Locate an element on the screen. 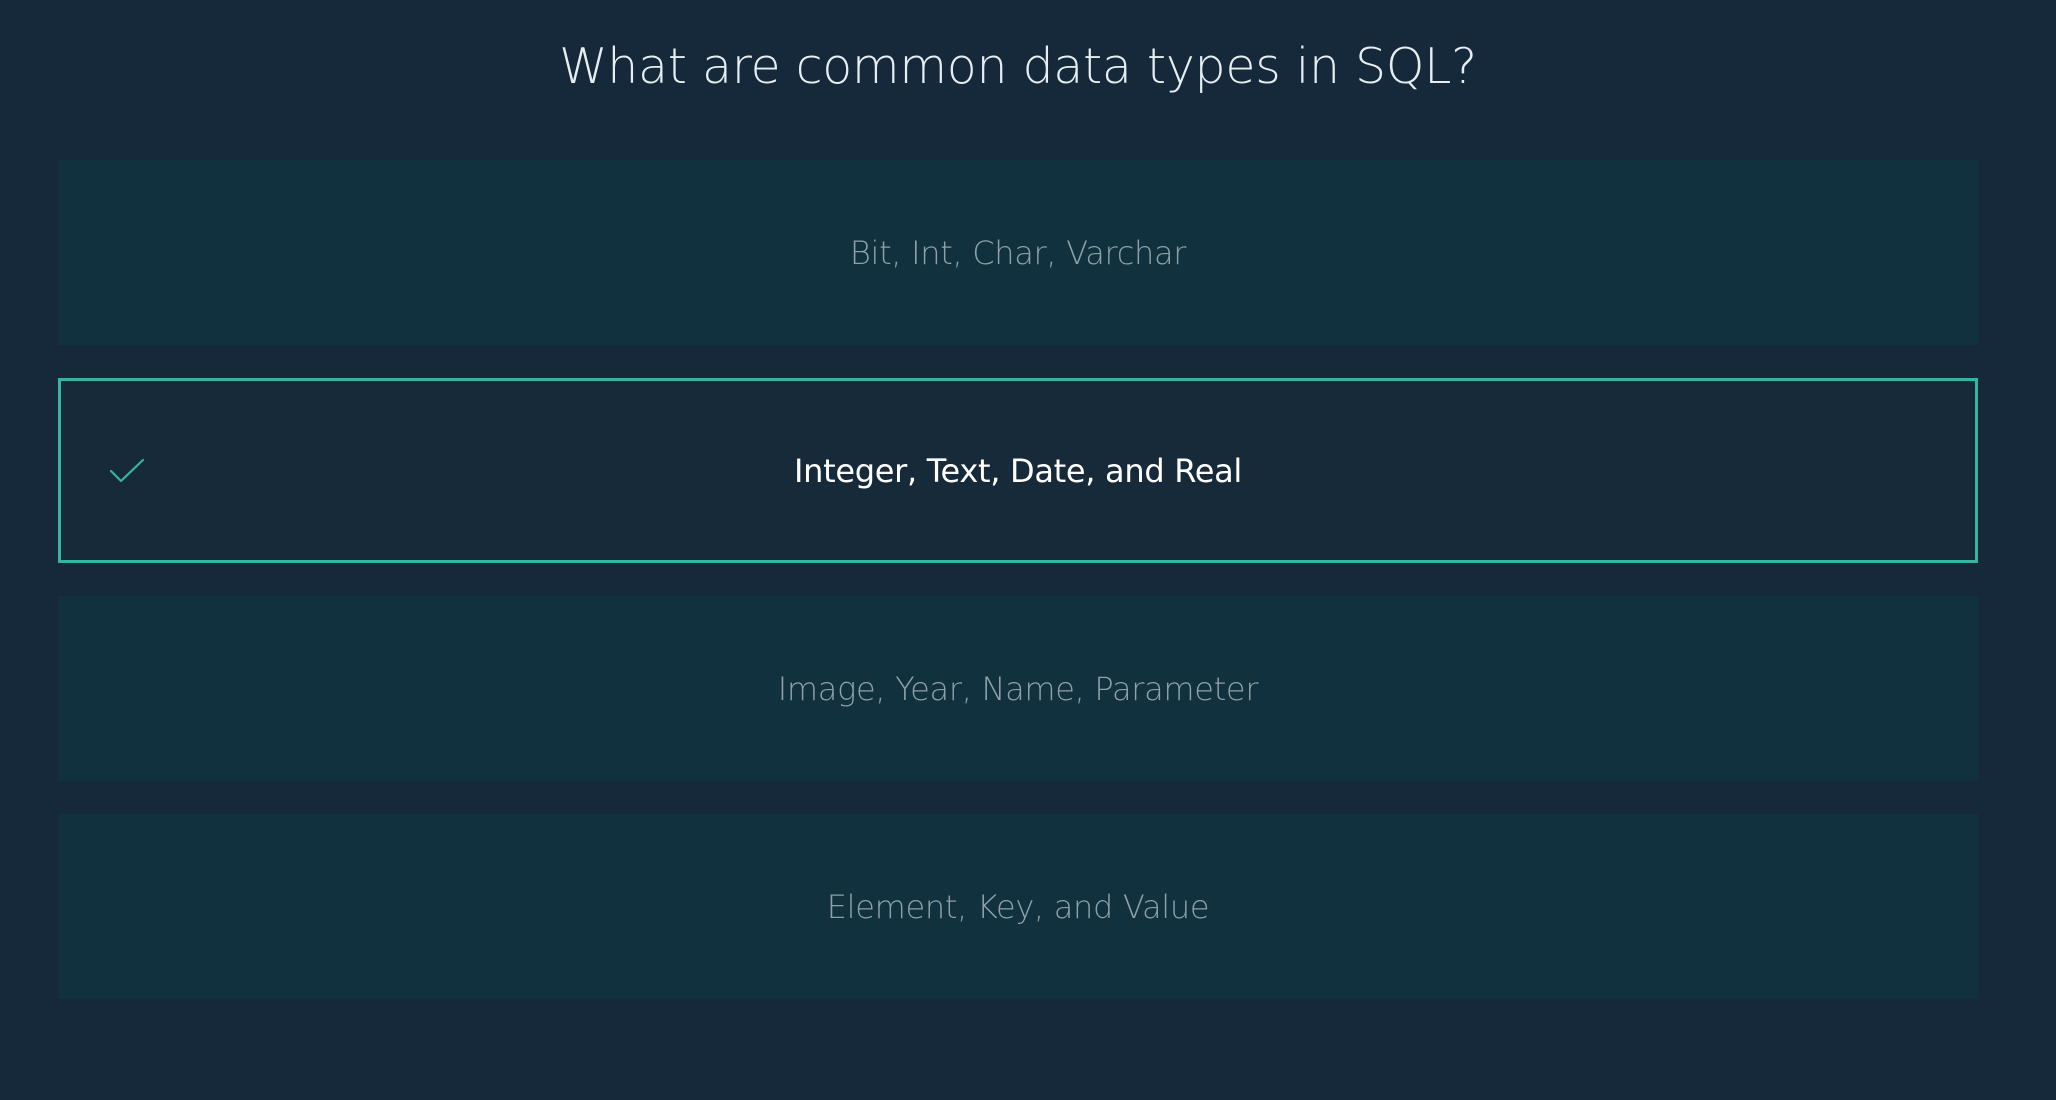 This screenshot has width=2056, height=1100. answer-option-label: Bit, Int, Char, Varchar is located at coordinates (1018, 252).